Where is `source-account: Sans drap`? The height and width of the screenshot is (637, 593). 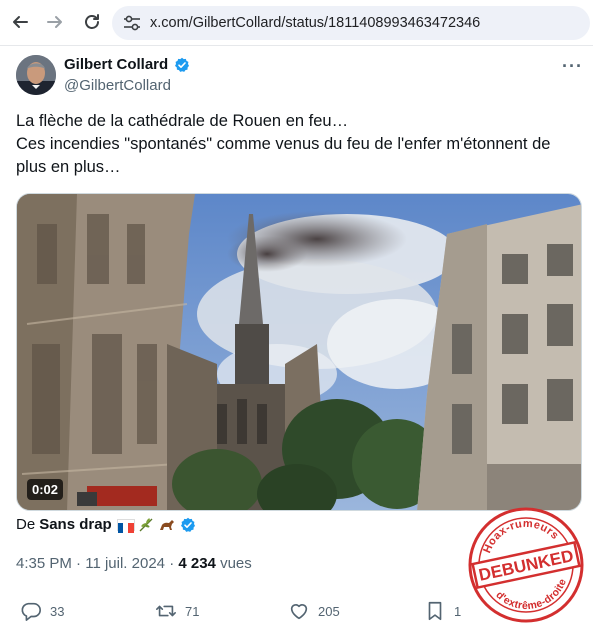 source-account: Sans drap is located at coordinates (75, 524).